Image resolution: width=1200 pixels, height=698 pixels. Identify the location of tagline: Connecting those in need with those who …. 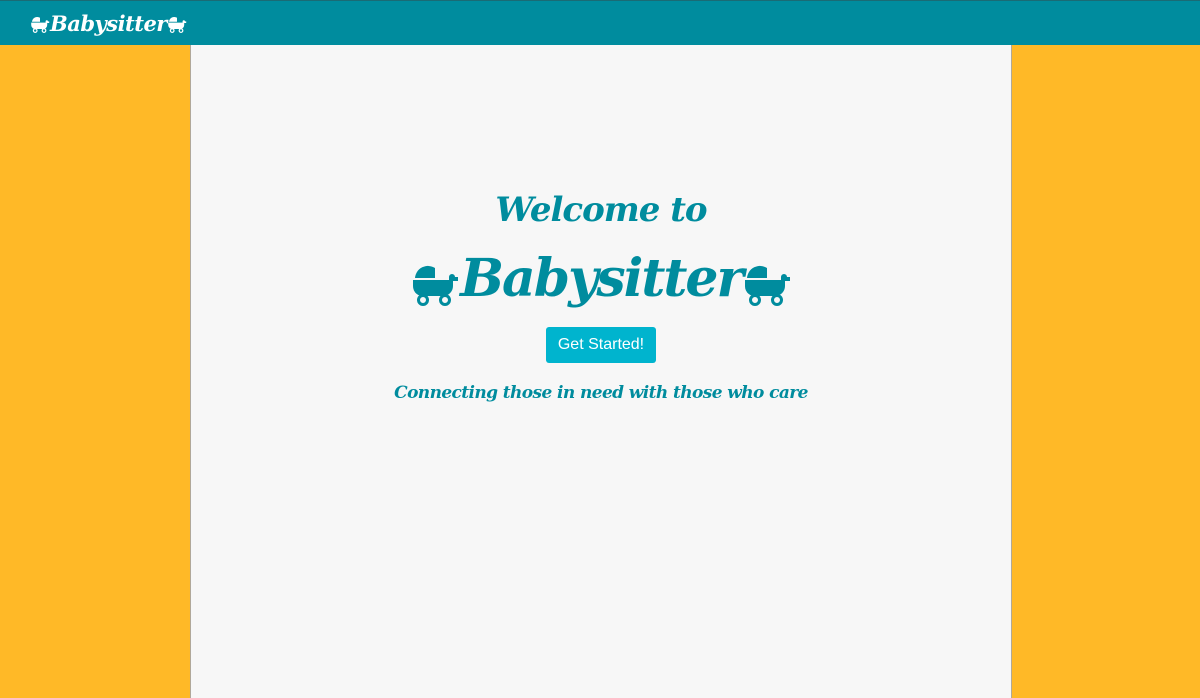
(601, 393).